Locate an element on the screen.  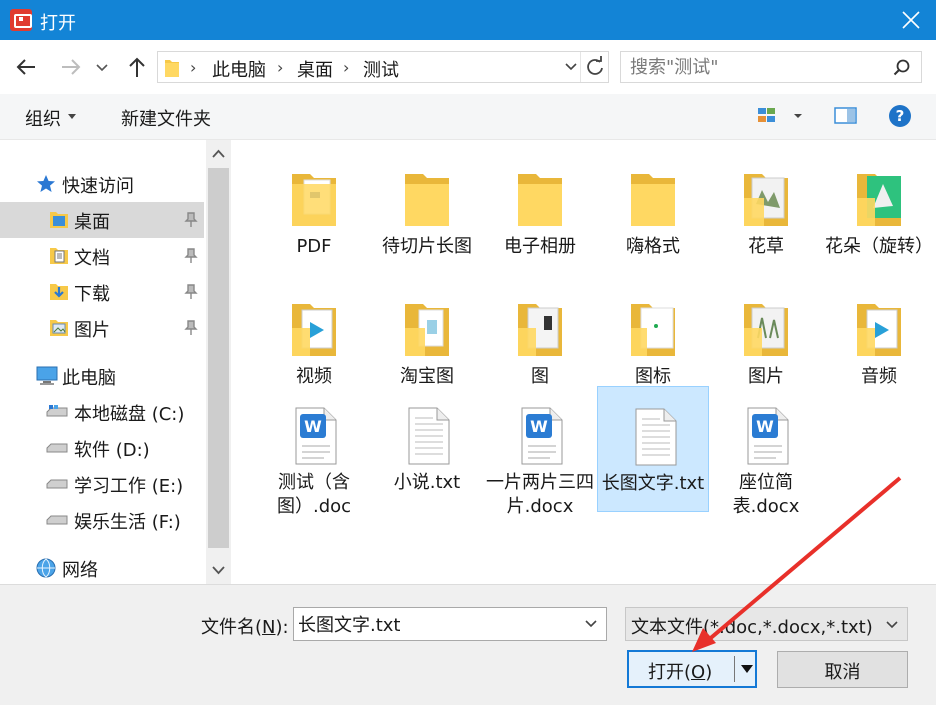
search-input is located at coordinates (751, 67).